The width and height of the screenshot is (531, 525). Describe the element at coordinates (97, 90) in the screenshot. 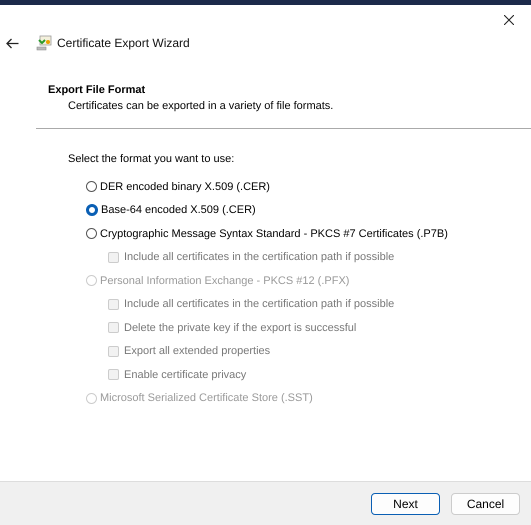

I see `section-title: Export File Format` at that location.